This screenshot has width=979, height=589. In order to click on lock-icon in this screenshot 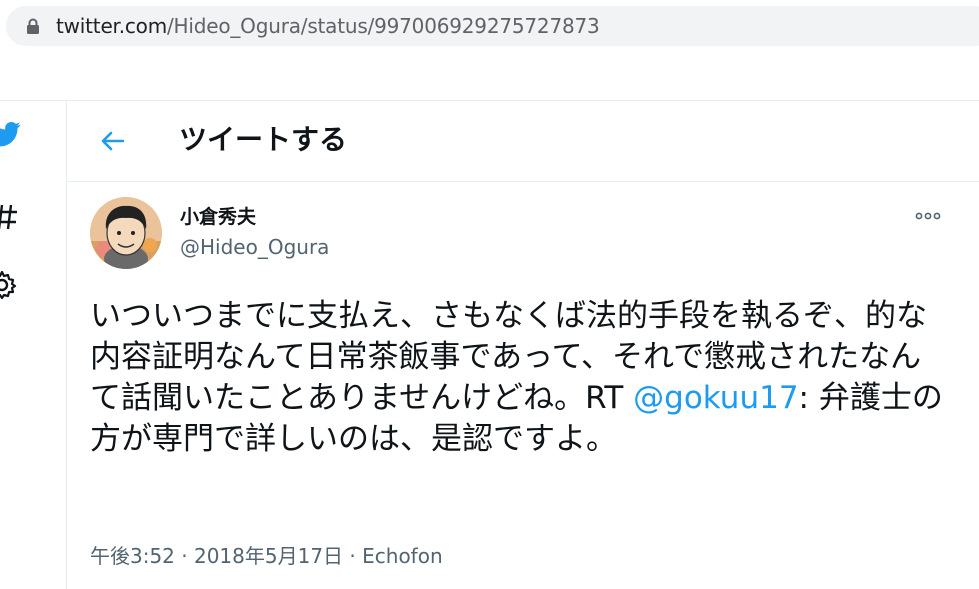, I will do `click(33, 26)`.